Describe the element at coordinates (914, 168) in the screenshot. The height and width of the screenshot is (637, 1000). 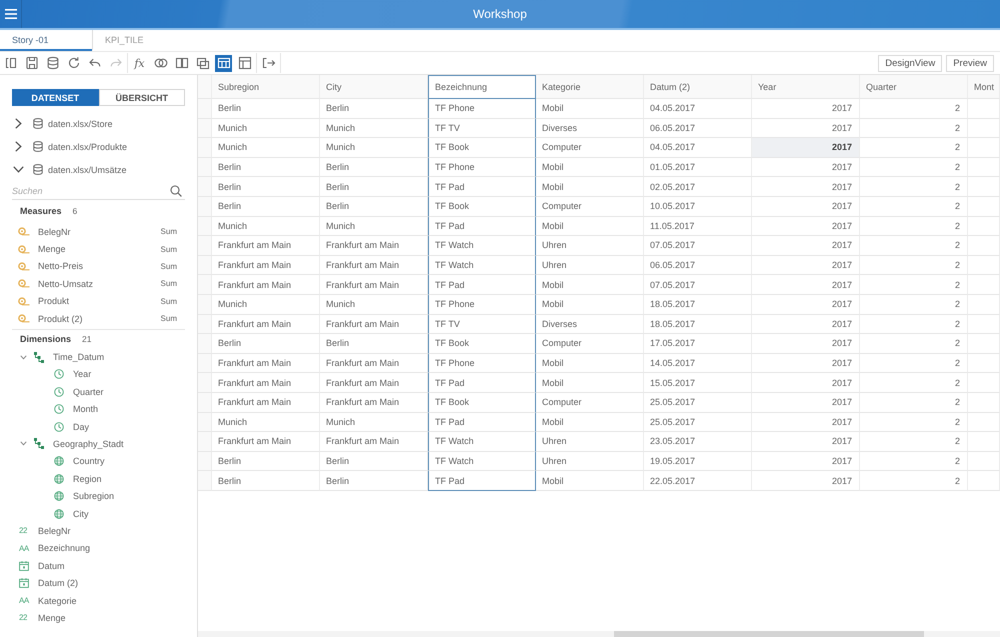
I see `table-cell: 2` at that location.